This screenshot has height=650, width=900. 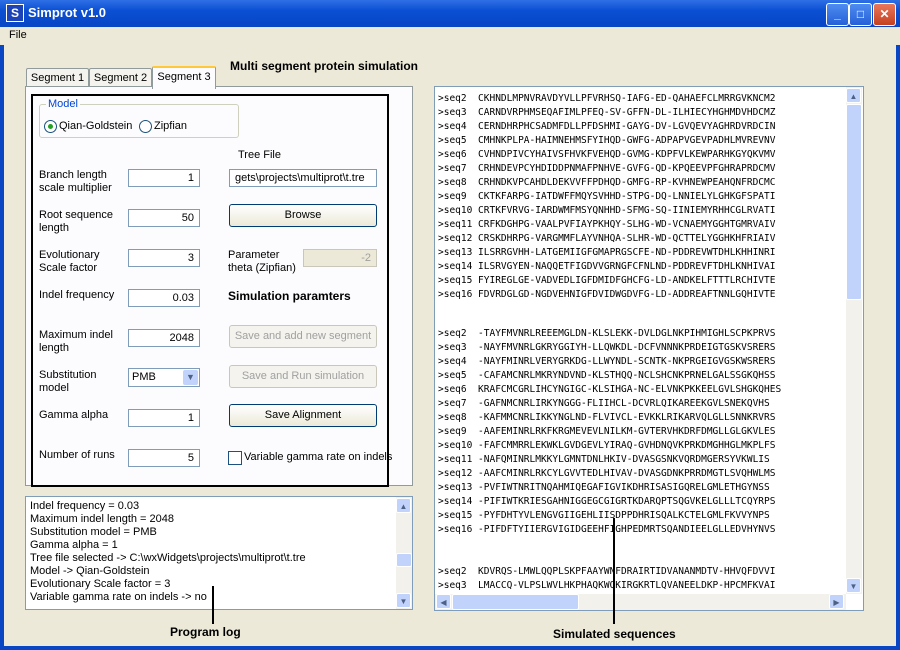 What do you see at coordinates (164, 418) in the screenshot?
I see `gamma-alpha-input: 1` at bounding box center [164, 418].